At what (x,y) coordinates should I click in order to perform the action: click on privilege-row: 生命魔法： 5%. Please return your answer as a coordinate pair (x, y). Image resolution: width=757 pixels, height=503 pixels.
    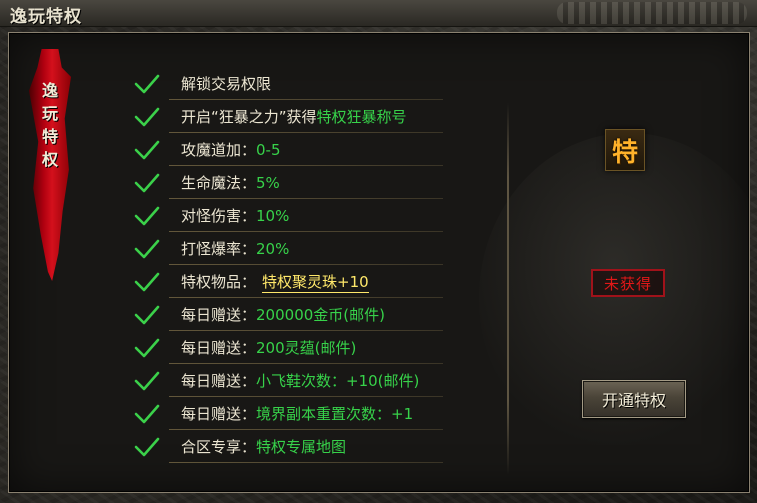
    Looking at the image, I should click on (288, 182).